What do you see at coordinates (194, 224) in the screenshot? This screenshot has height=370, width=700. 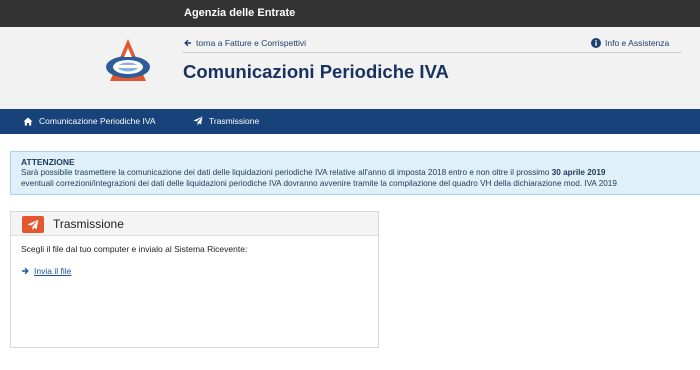 I see `panel-header: Trasmissione` at bounding box center [194, 224].